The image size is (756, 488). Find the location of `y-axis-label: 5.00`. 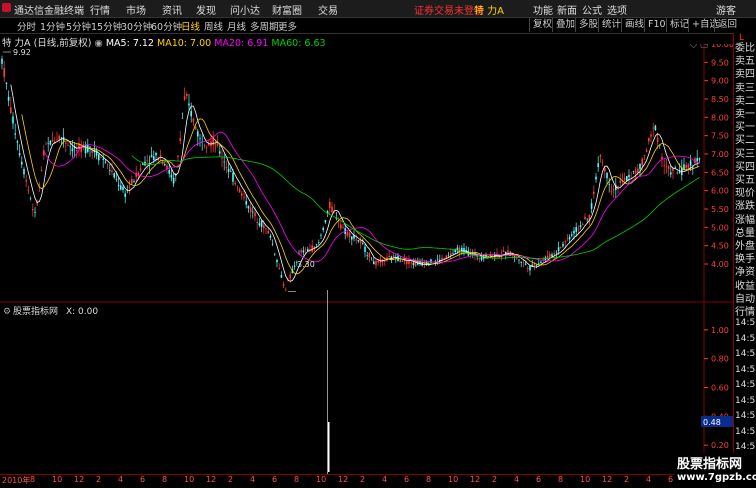

y-axis-label: 5.00 is located at coordinates (720, 227).